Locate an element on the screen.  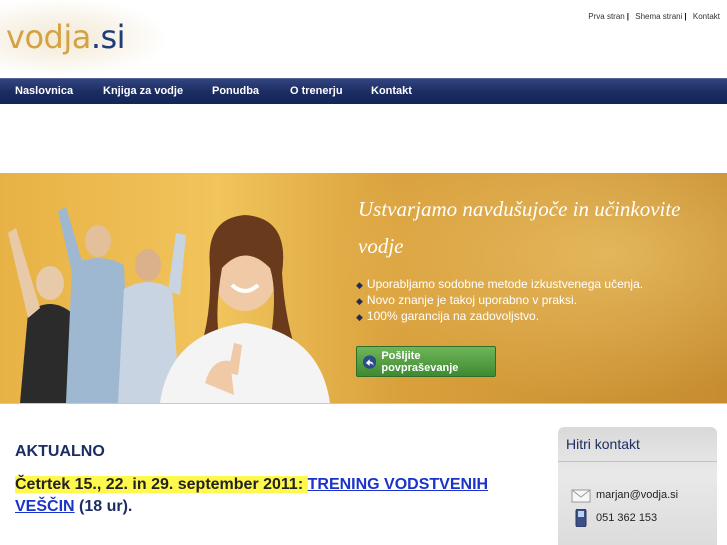
logo-part-1: vodja is located at coordinates (48, 37).